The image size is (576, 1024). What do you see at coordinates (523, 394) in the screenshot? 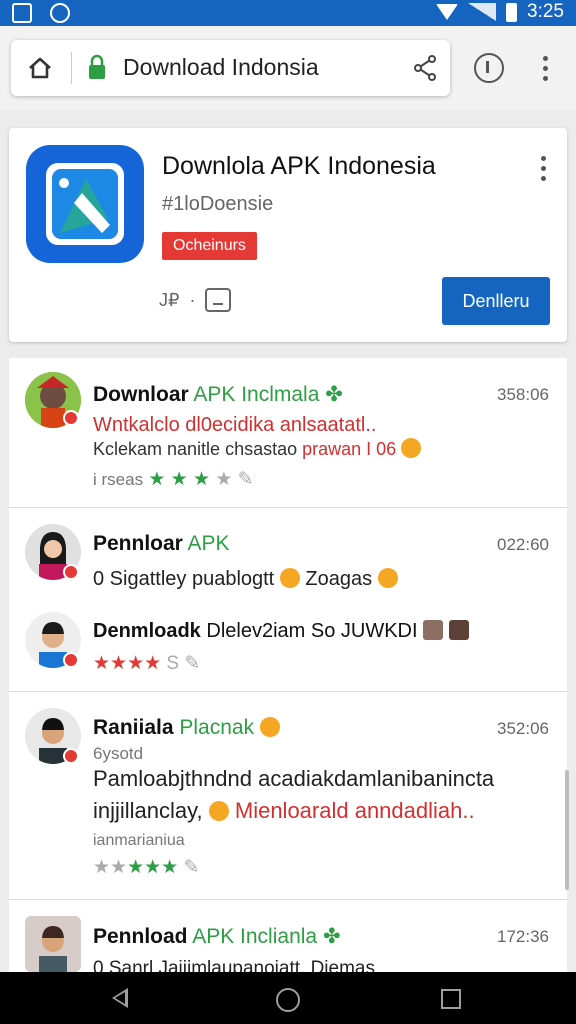
I see `review-time: 358:06` at bounding box center [523, 394].